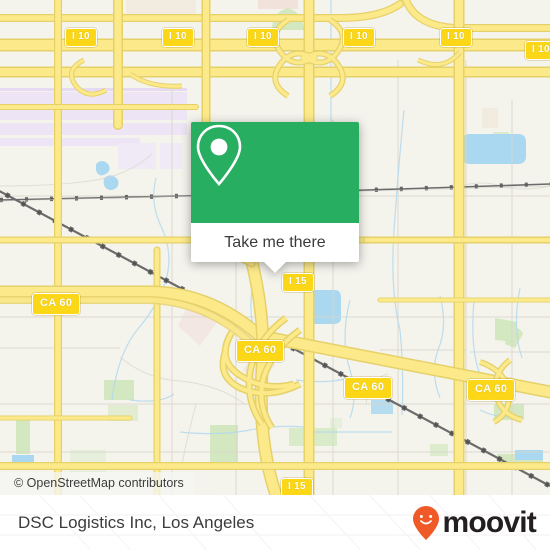  Describe the element at coordinates (275, 522) in the screenshot. I see `footer-bar: DSC Logistics Inc, Los Angeles moovit` at that location.